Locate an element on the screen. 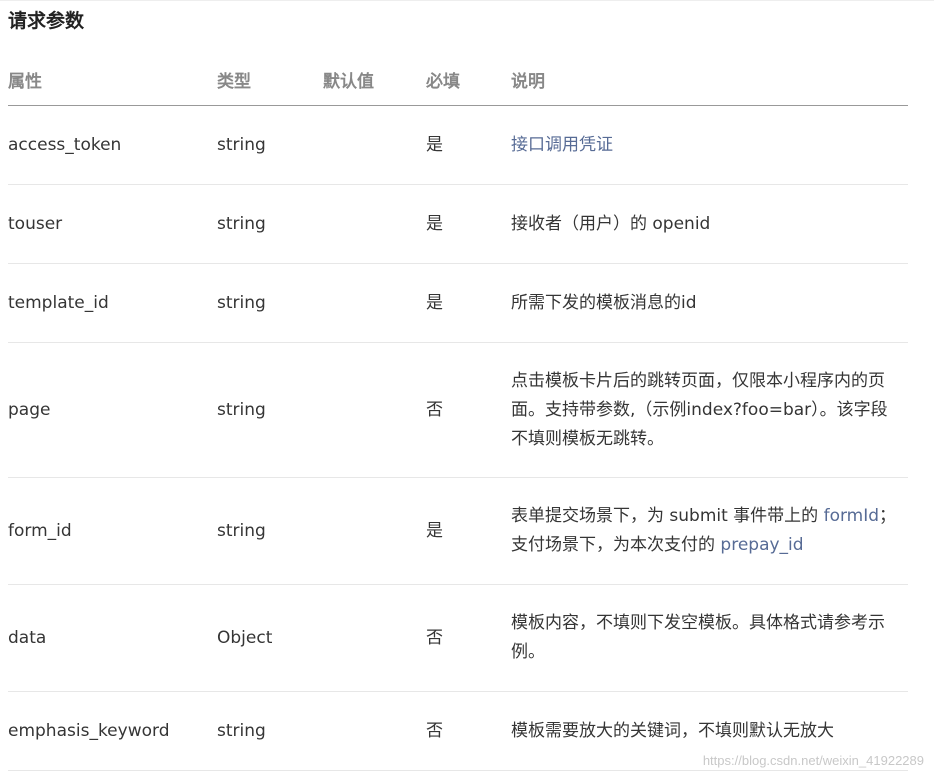 This screenshot has width=934, height=778. param-name: touser is located at coordinates (112, 224).